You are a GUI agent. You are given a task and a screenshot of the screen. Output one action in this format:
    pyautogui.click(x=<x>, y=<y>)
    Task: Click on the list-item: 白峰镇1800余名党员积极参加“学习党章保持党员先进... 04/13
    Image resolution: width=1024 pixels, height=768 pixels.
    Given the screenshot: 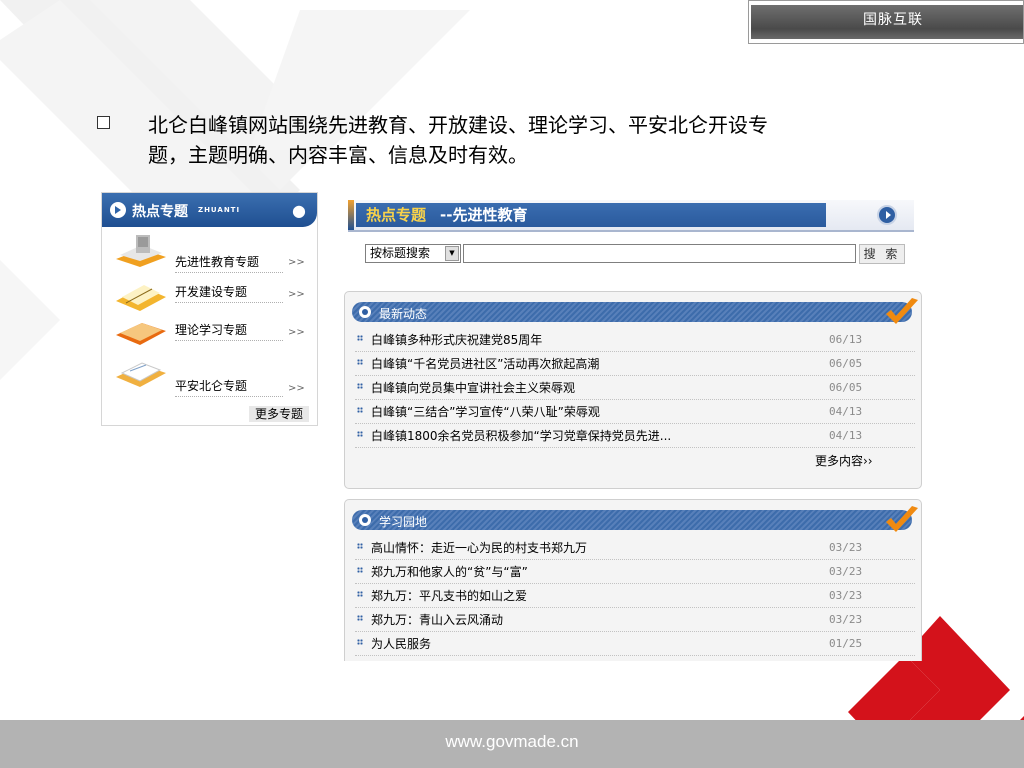 What is the action you would take?
    pyautogui.click(x=635, y=436)
    